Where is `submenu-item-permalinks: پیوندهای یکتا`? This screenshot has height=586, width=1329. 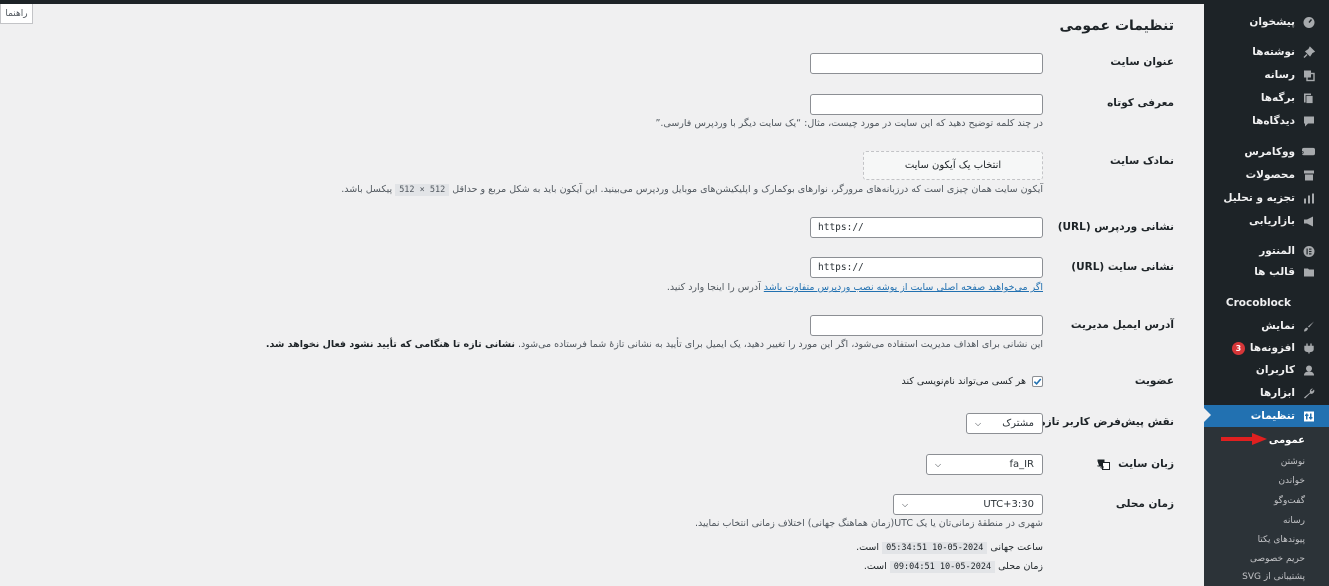
submenu-item-permalinks: پیوندهای یکتا is located at coordinates (1266, 539).